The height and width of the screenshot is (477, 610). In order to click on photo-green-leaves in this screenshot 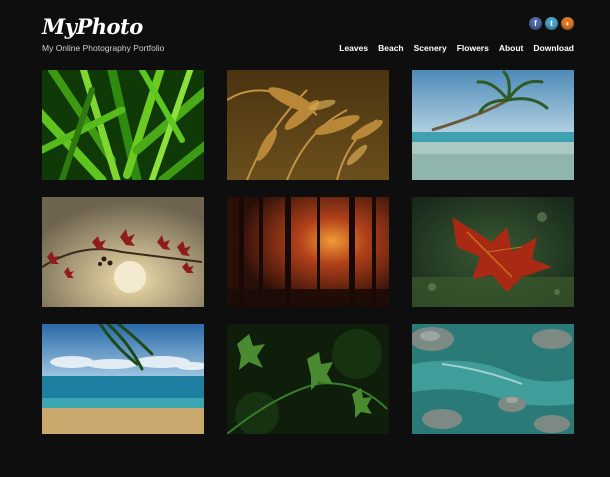, I will do `click(123, 125)`.